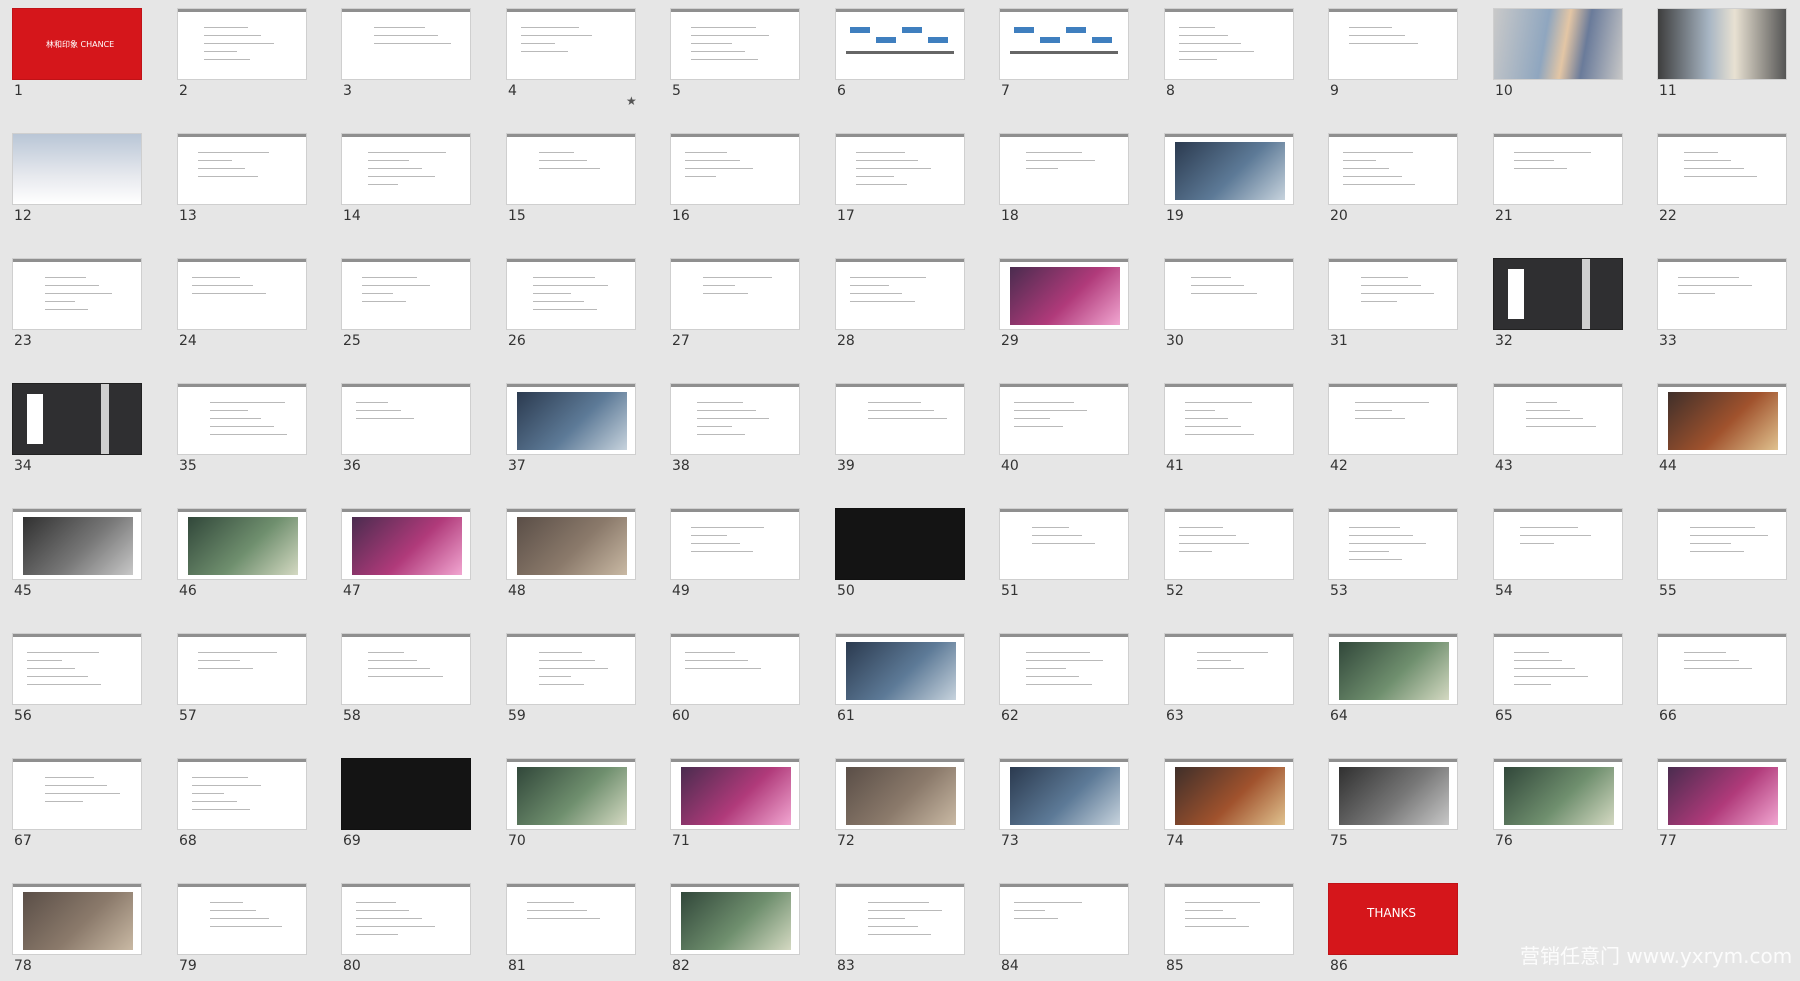 This screenshot has width=1800, height=981. I want to click on slide-thumbnail: 55, so click(1722, 557).